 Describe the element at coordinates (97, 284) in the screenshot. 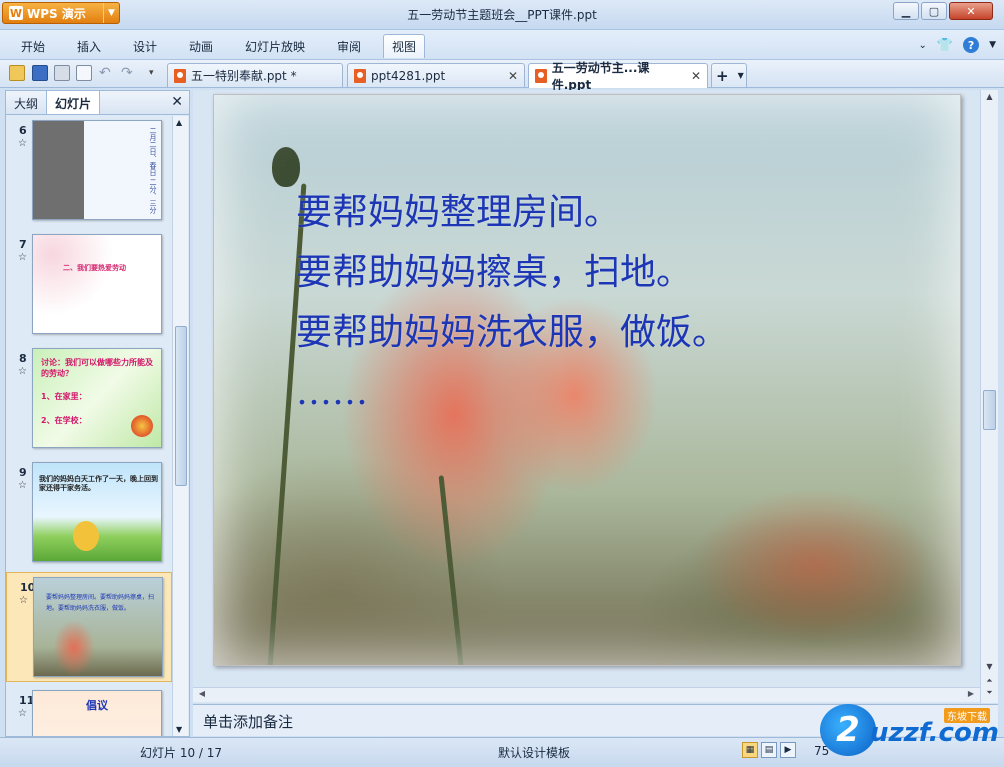

I see `slide-thumb-image: 二、我们要热爱劳动` at that location.